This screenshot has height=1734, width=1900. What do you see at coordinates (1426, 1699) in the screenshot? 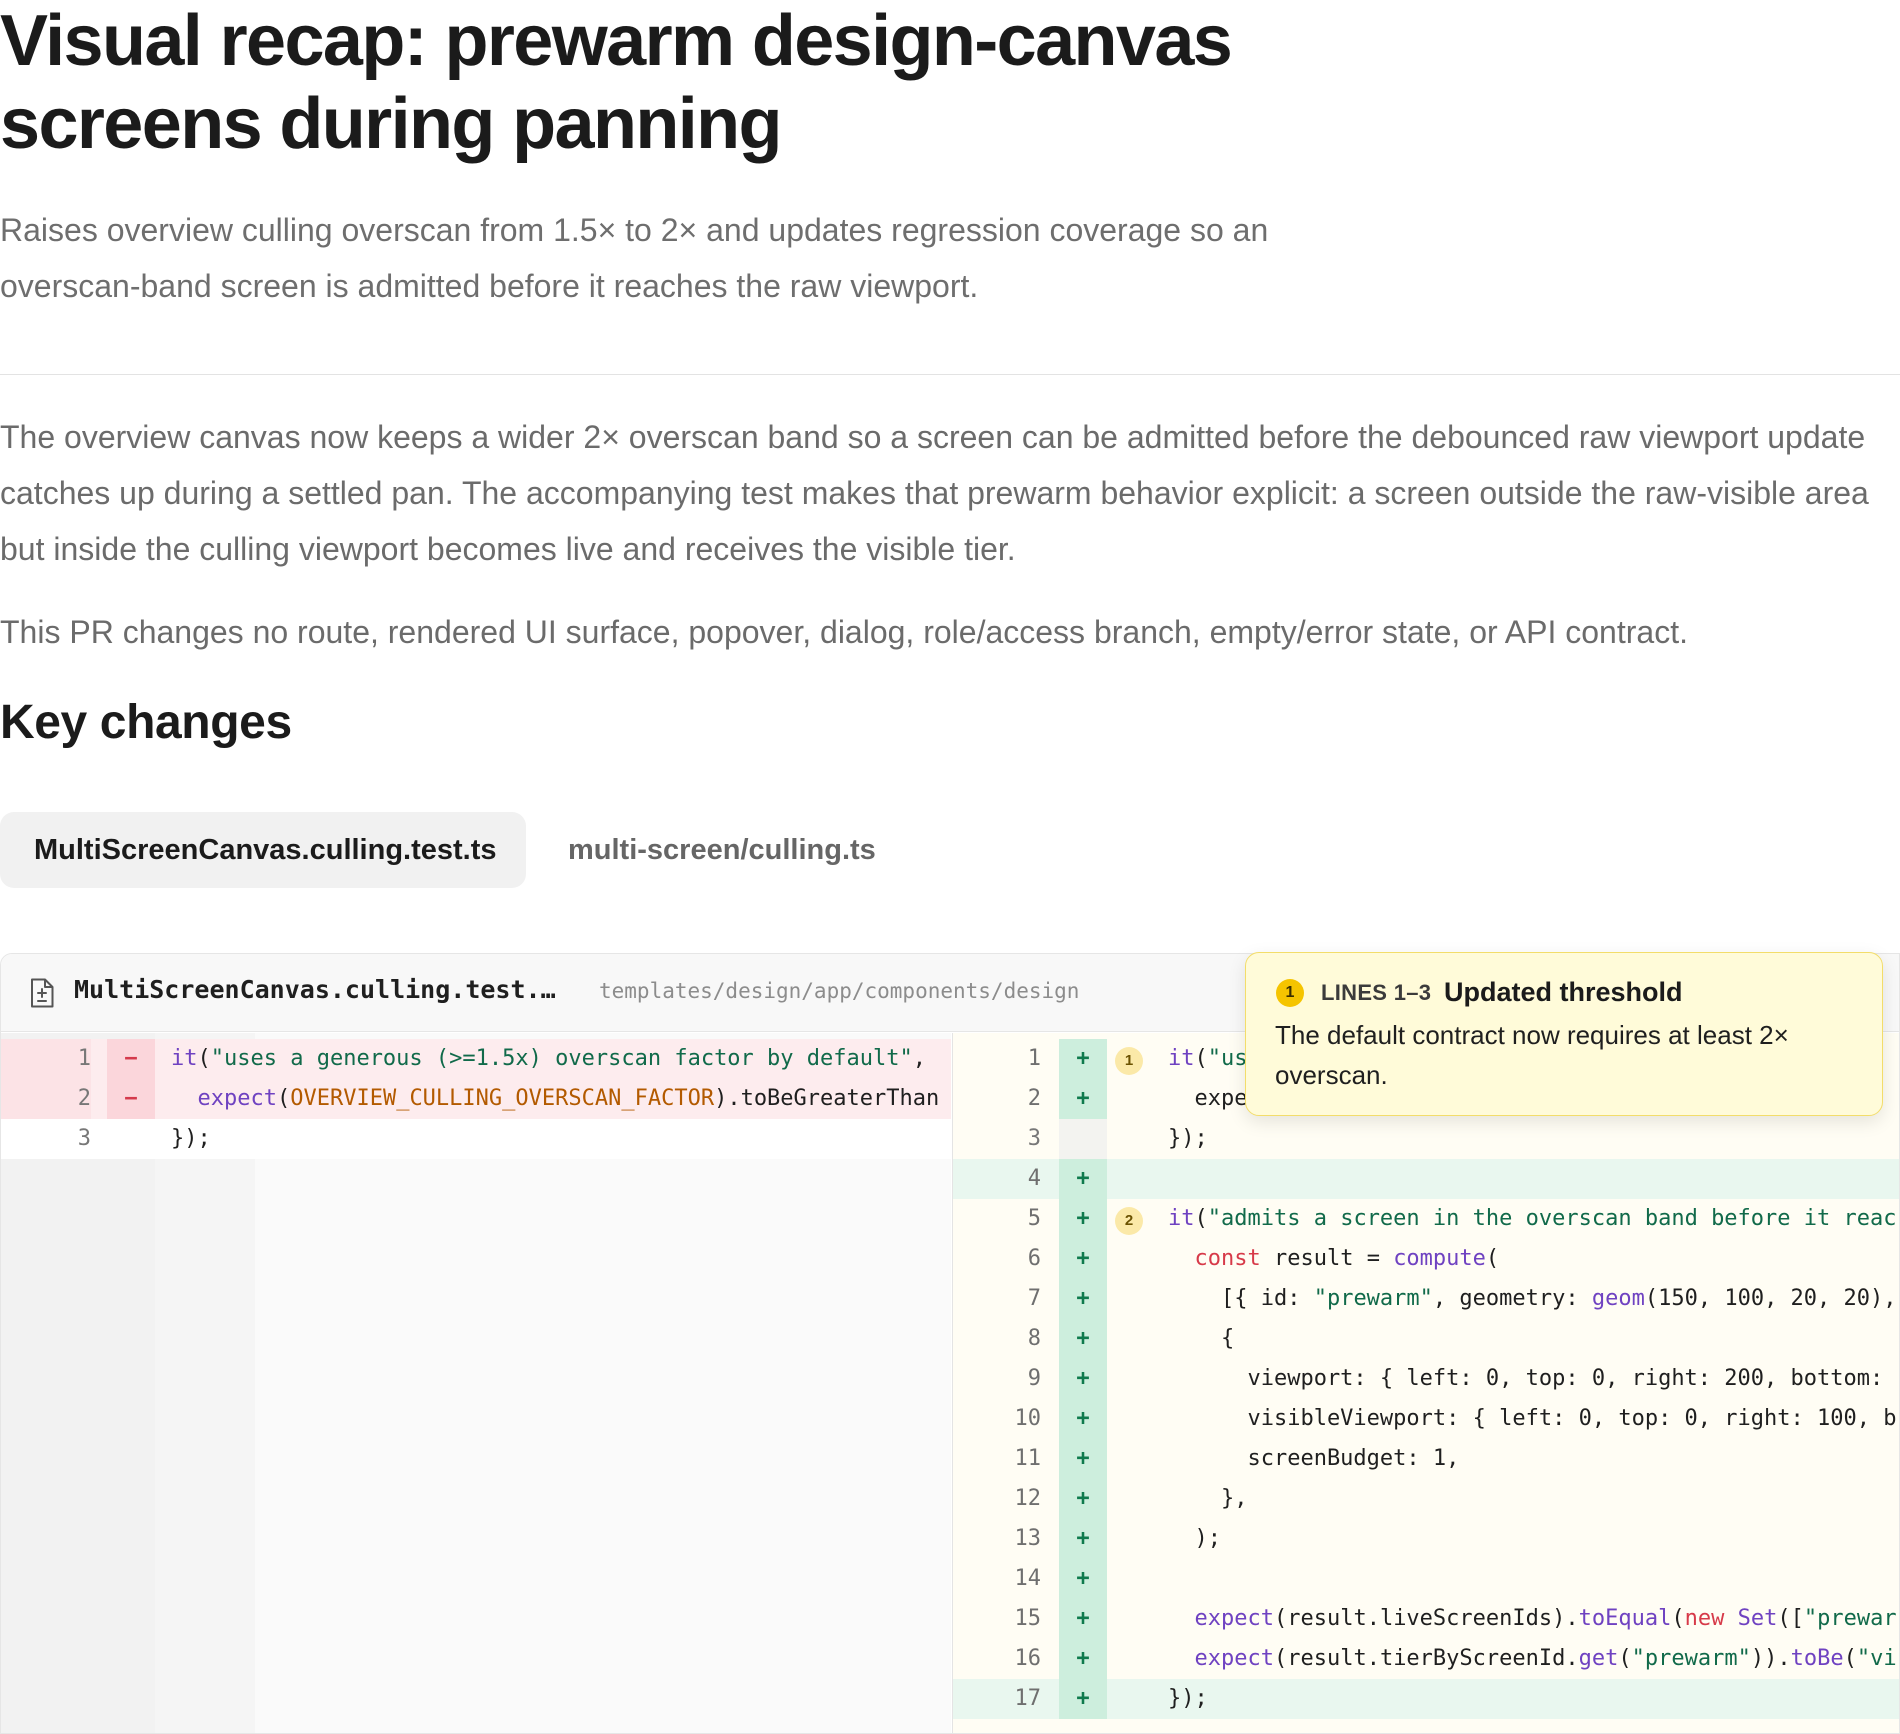
I see `diff-line-new-17: 17 +});` at bounding box center [1426, 1699].